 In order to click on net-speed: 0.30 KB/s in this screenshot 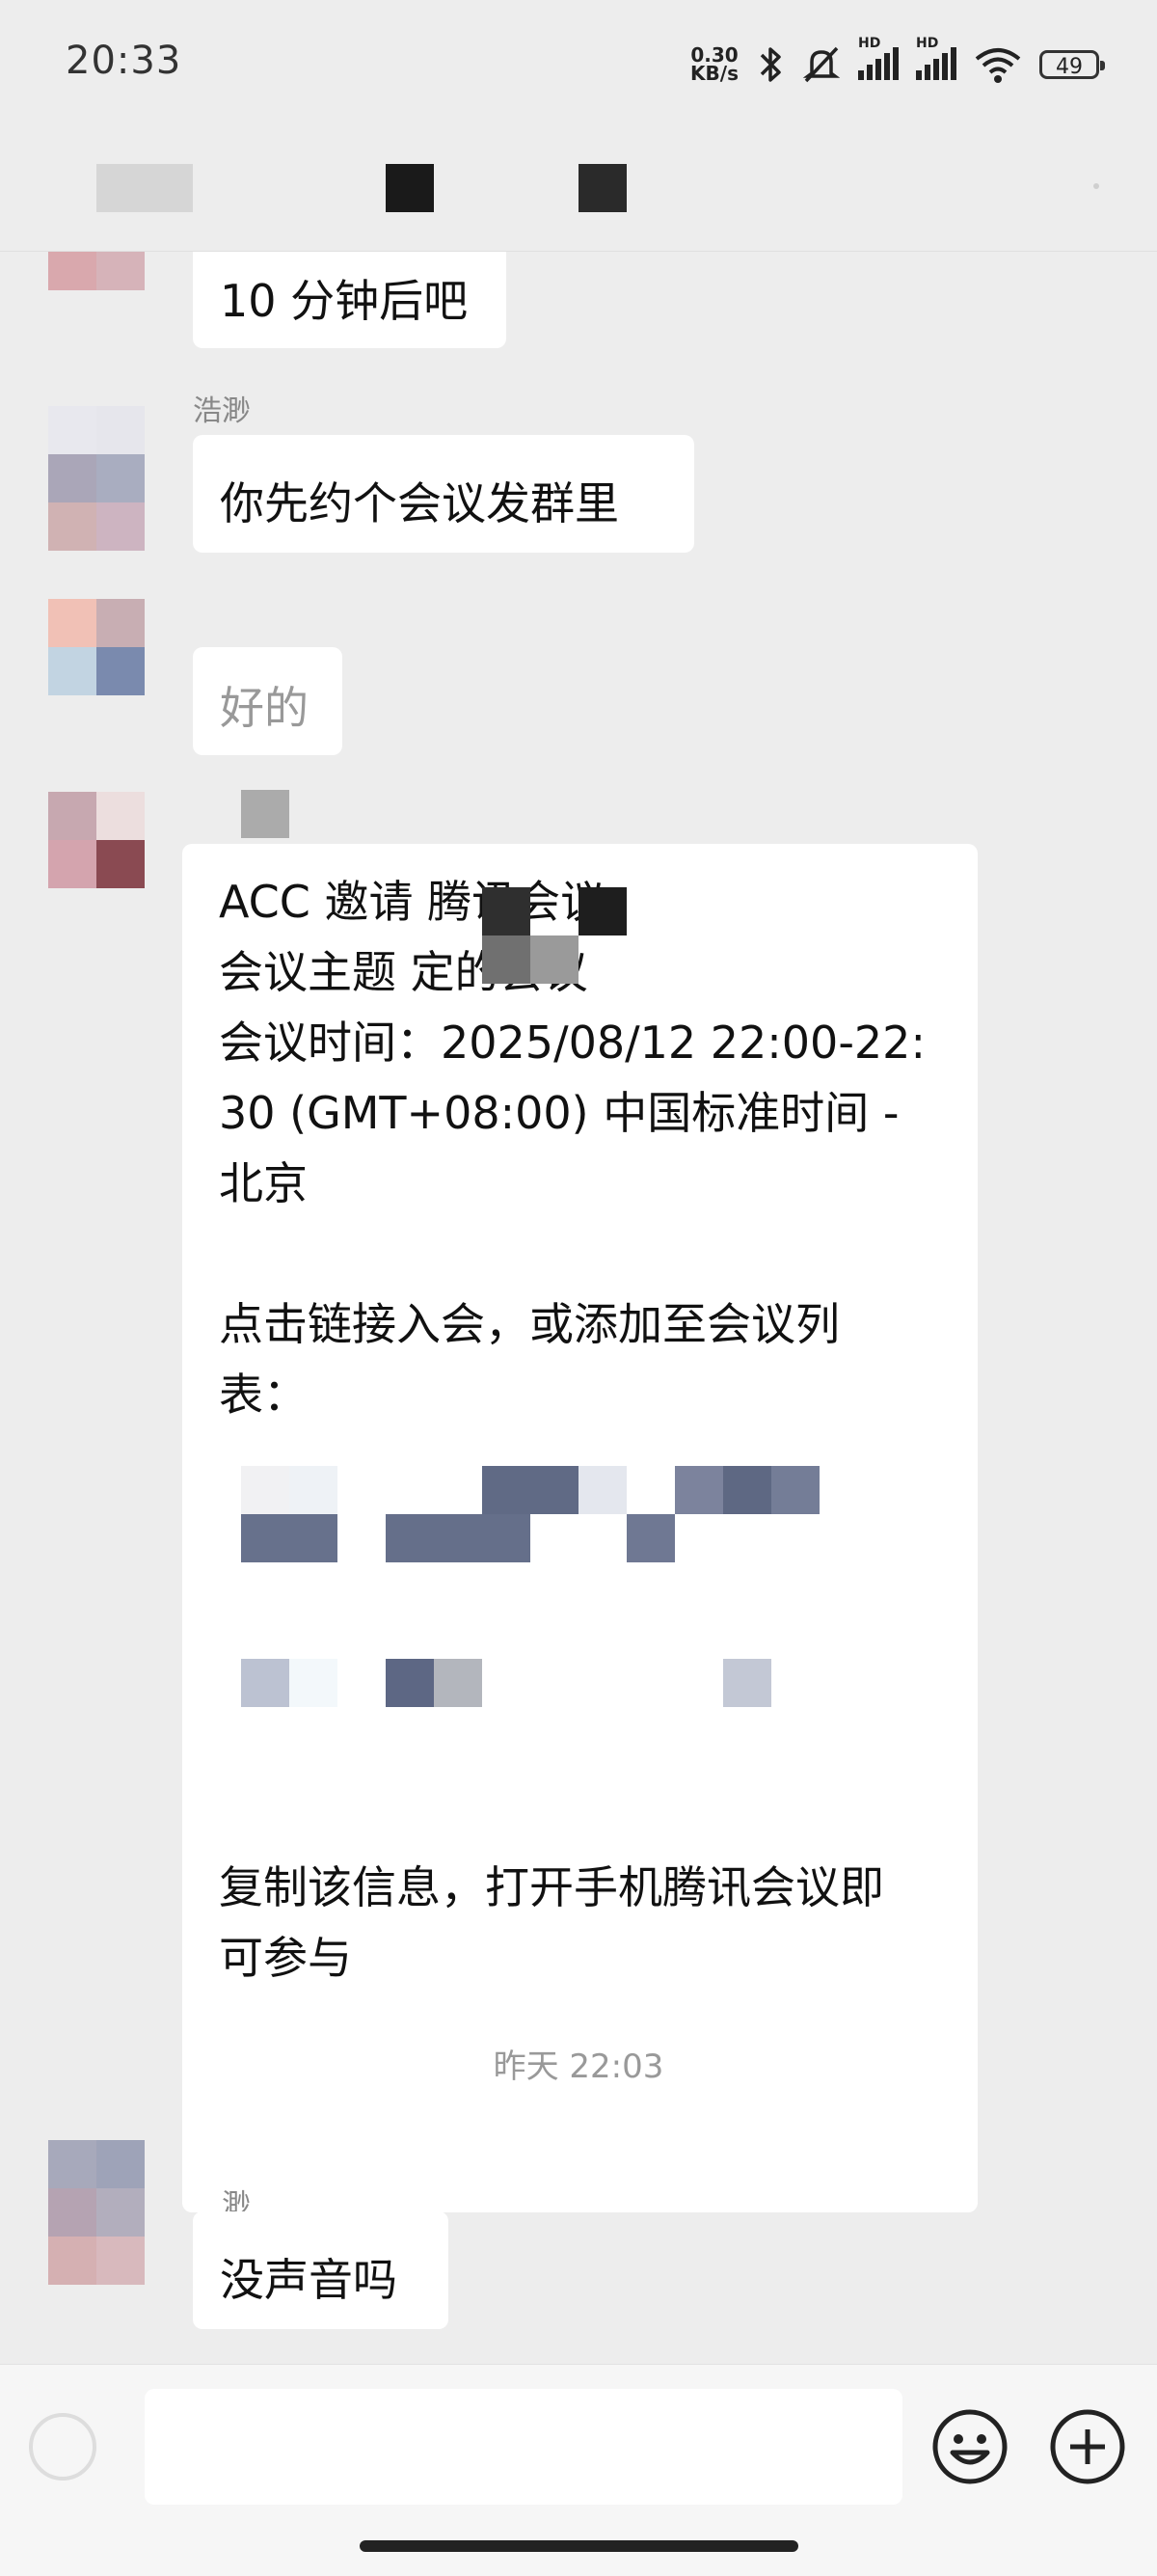, I will do `click(714, 64)`.